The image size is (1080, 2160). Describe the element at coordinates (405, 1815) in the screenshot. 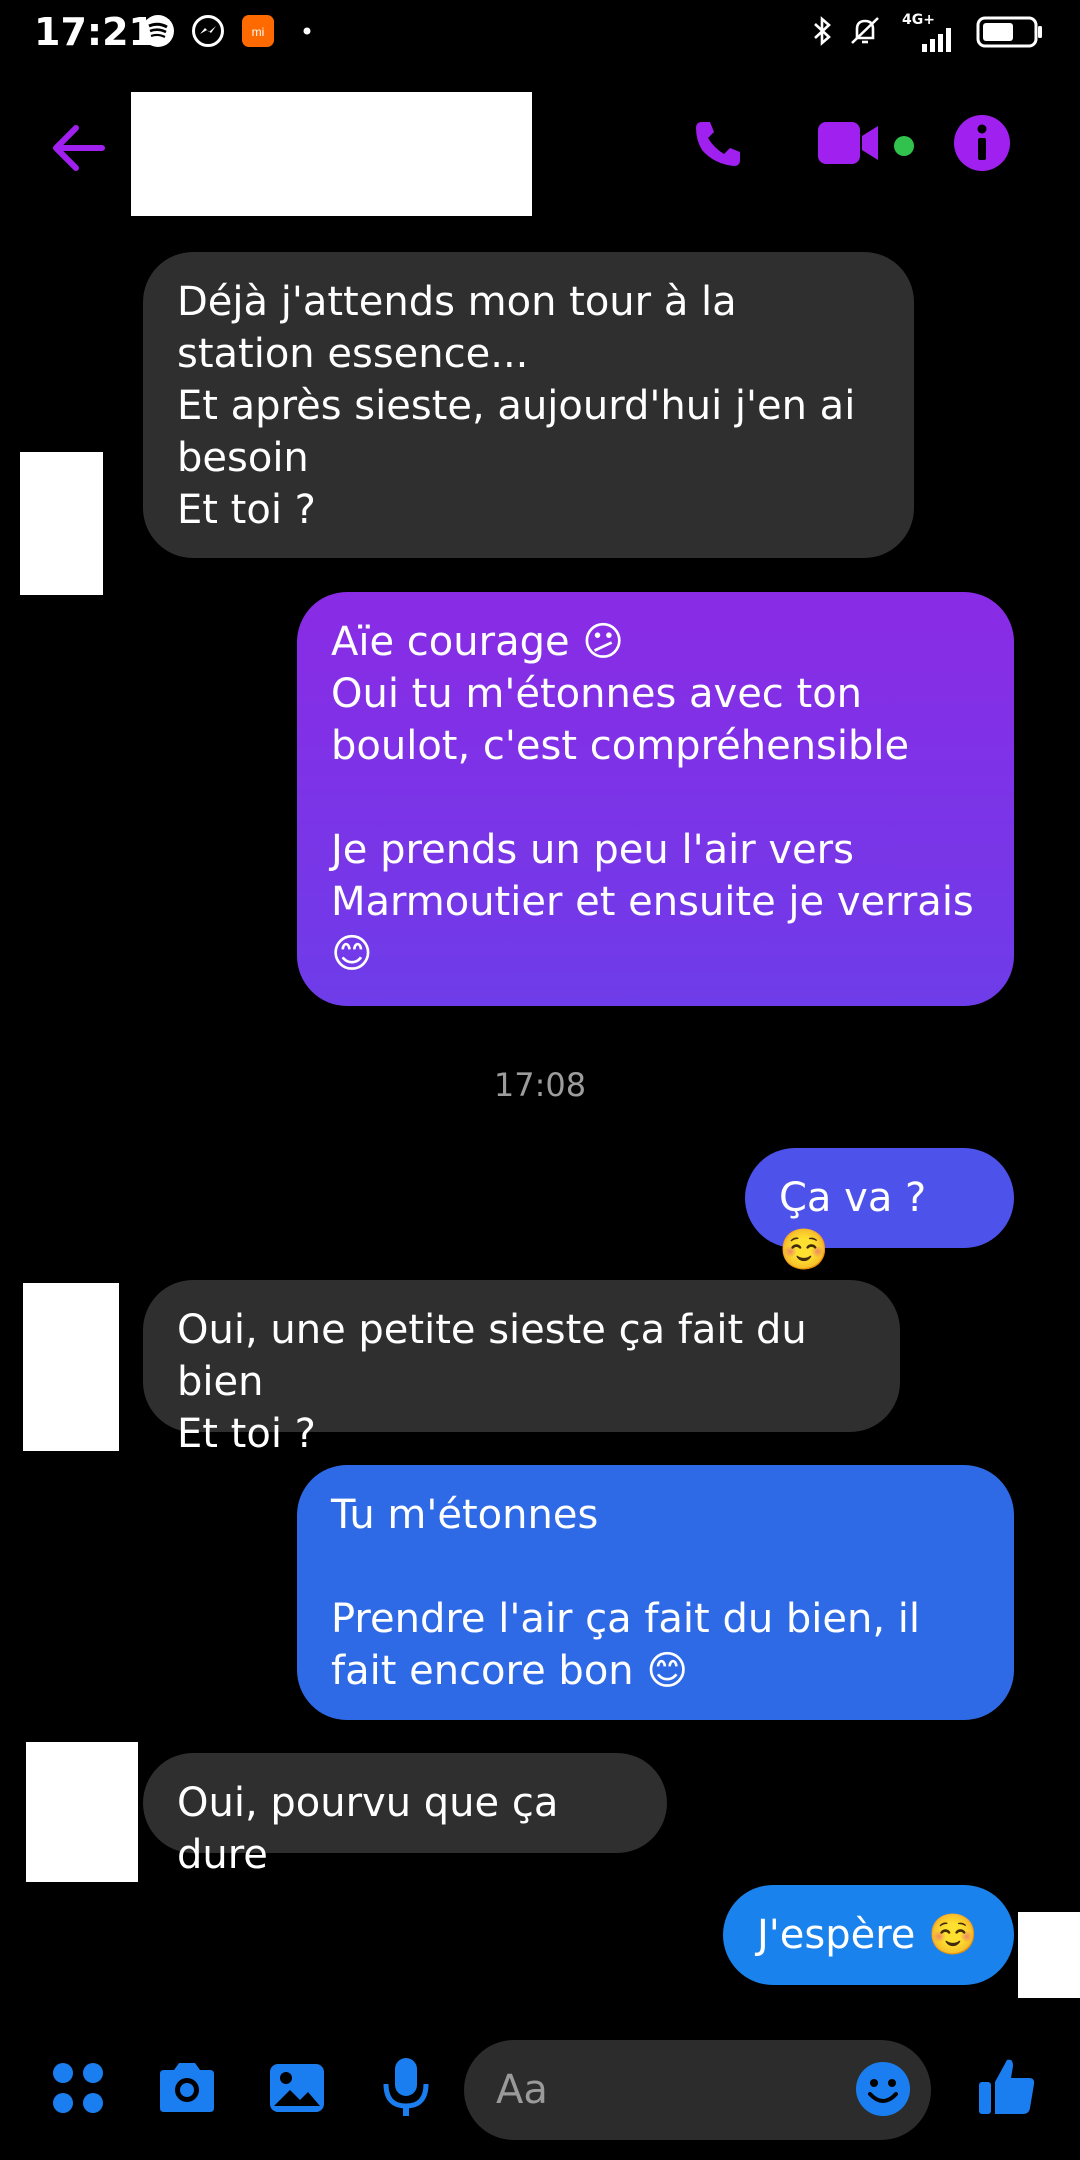

I see `message-incoming: Oui, pourvu que ça dure` at that location.